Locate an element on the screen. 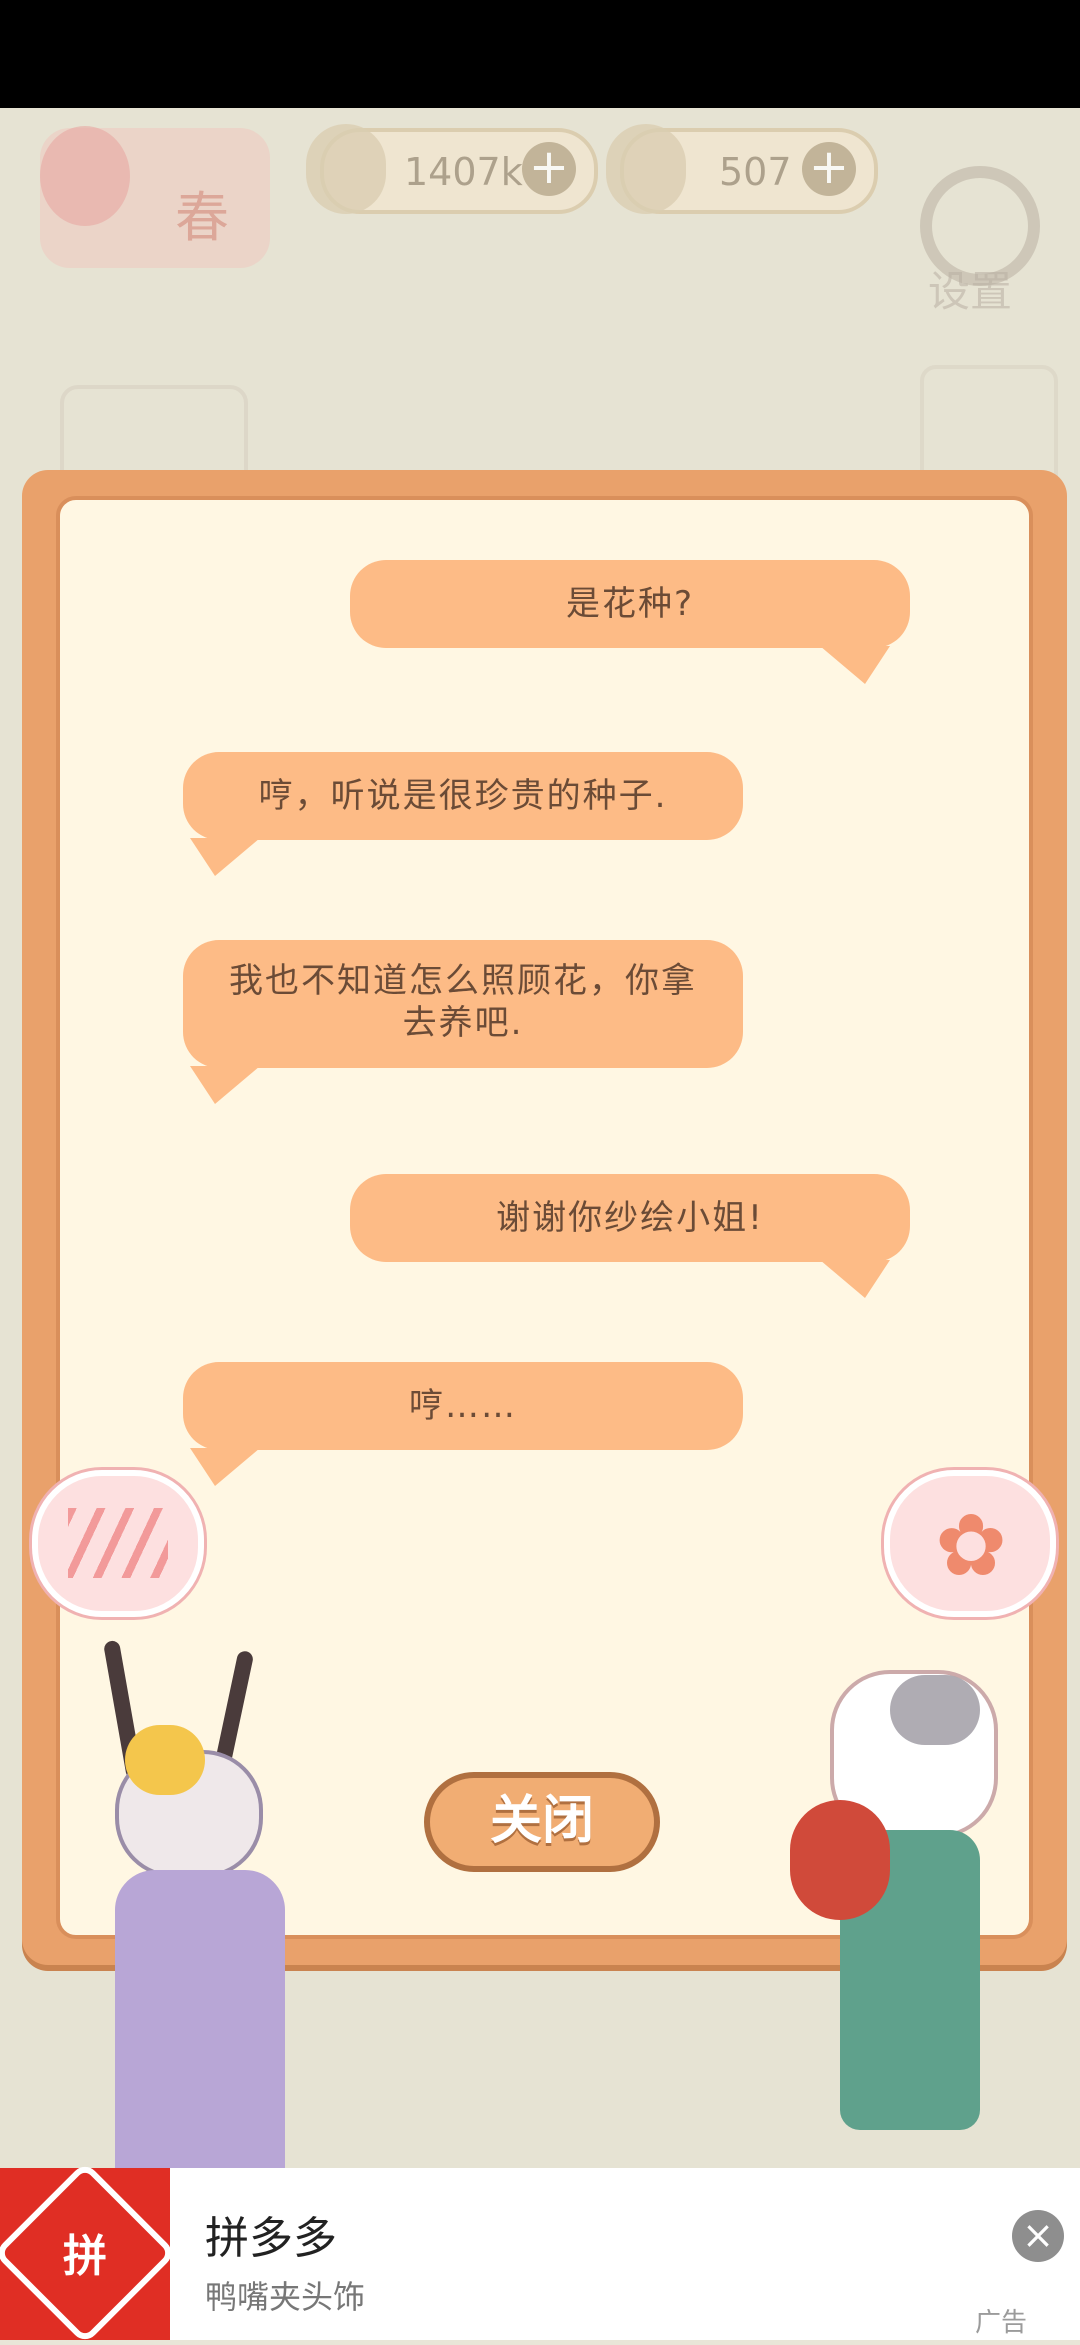 Image resolution: width=1080 pixels, height=2345 pixels. chat-bubble-left: 哼，听说是很珍贵的种子. is located at coordinates (463, 796).